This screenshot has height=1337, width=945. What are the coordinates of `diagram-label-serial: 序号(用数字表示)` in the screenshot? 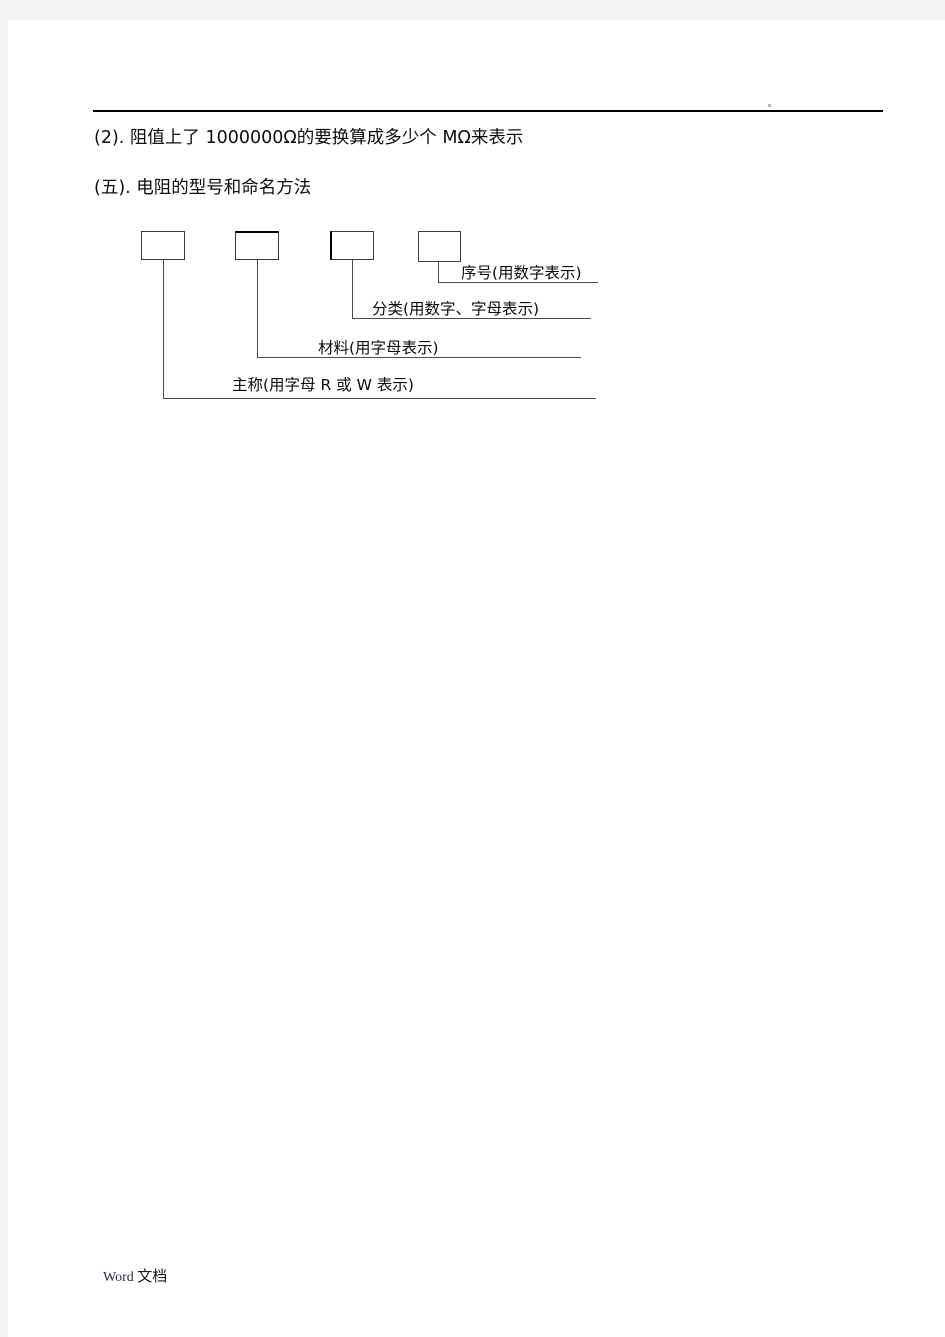 It's located at (521, 273).